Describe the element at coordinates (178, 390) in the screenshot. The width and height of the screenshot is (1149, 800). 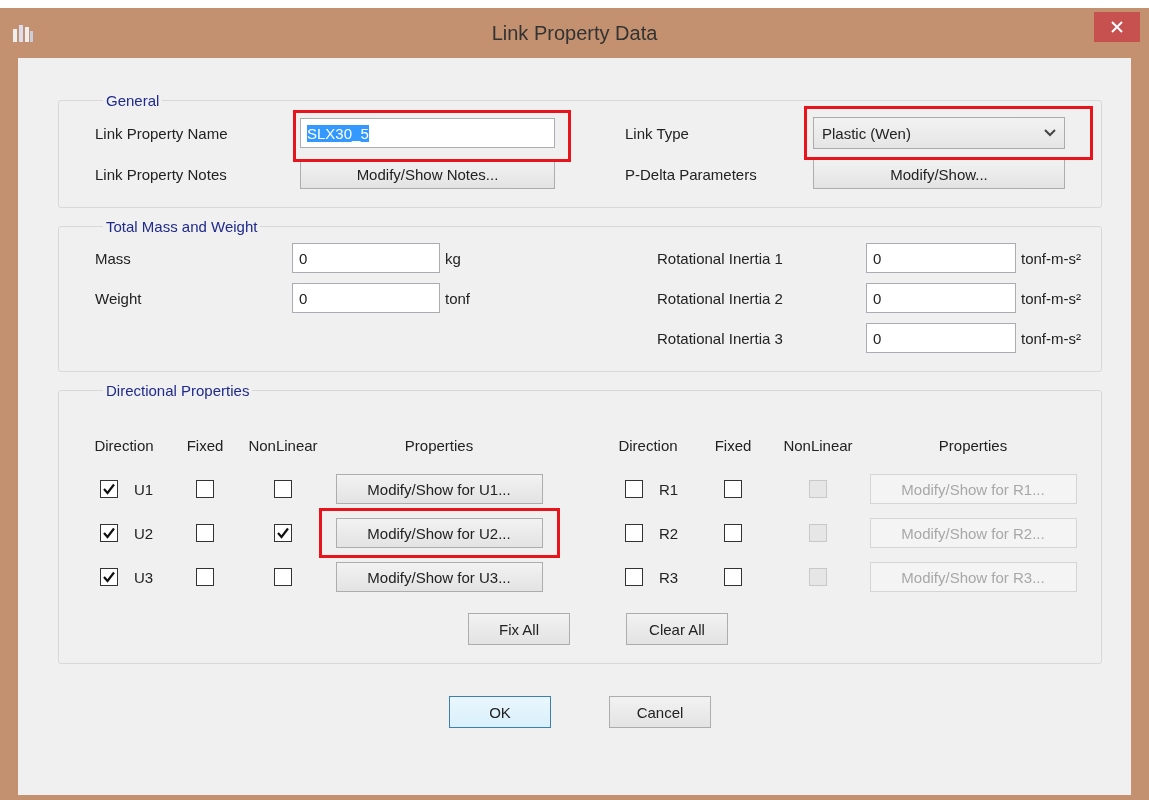
I see `group-title: Directional Properties` at that location.